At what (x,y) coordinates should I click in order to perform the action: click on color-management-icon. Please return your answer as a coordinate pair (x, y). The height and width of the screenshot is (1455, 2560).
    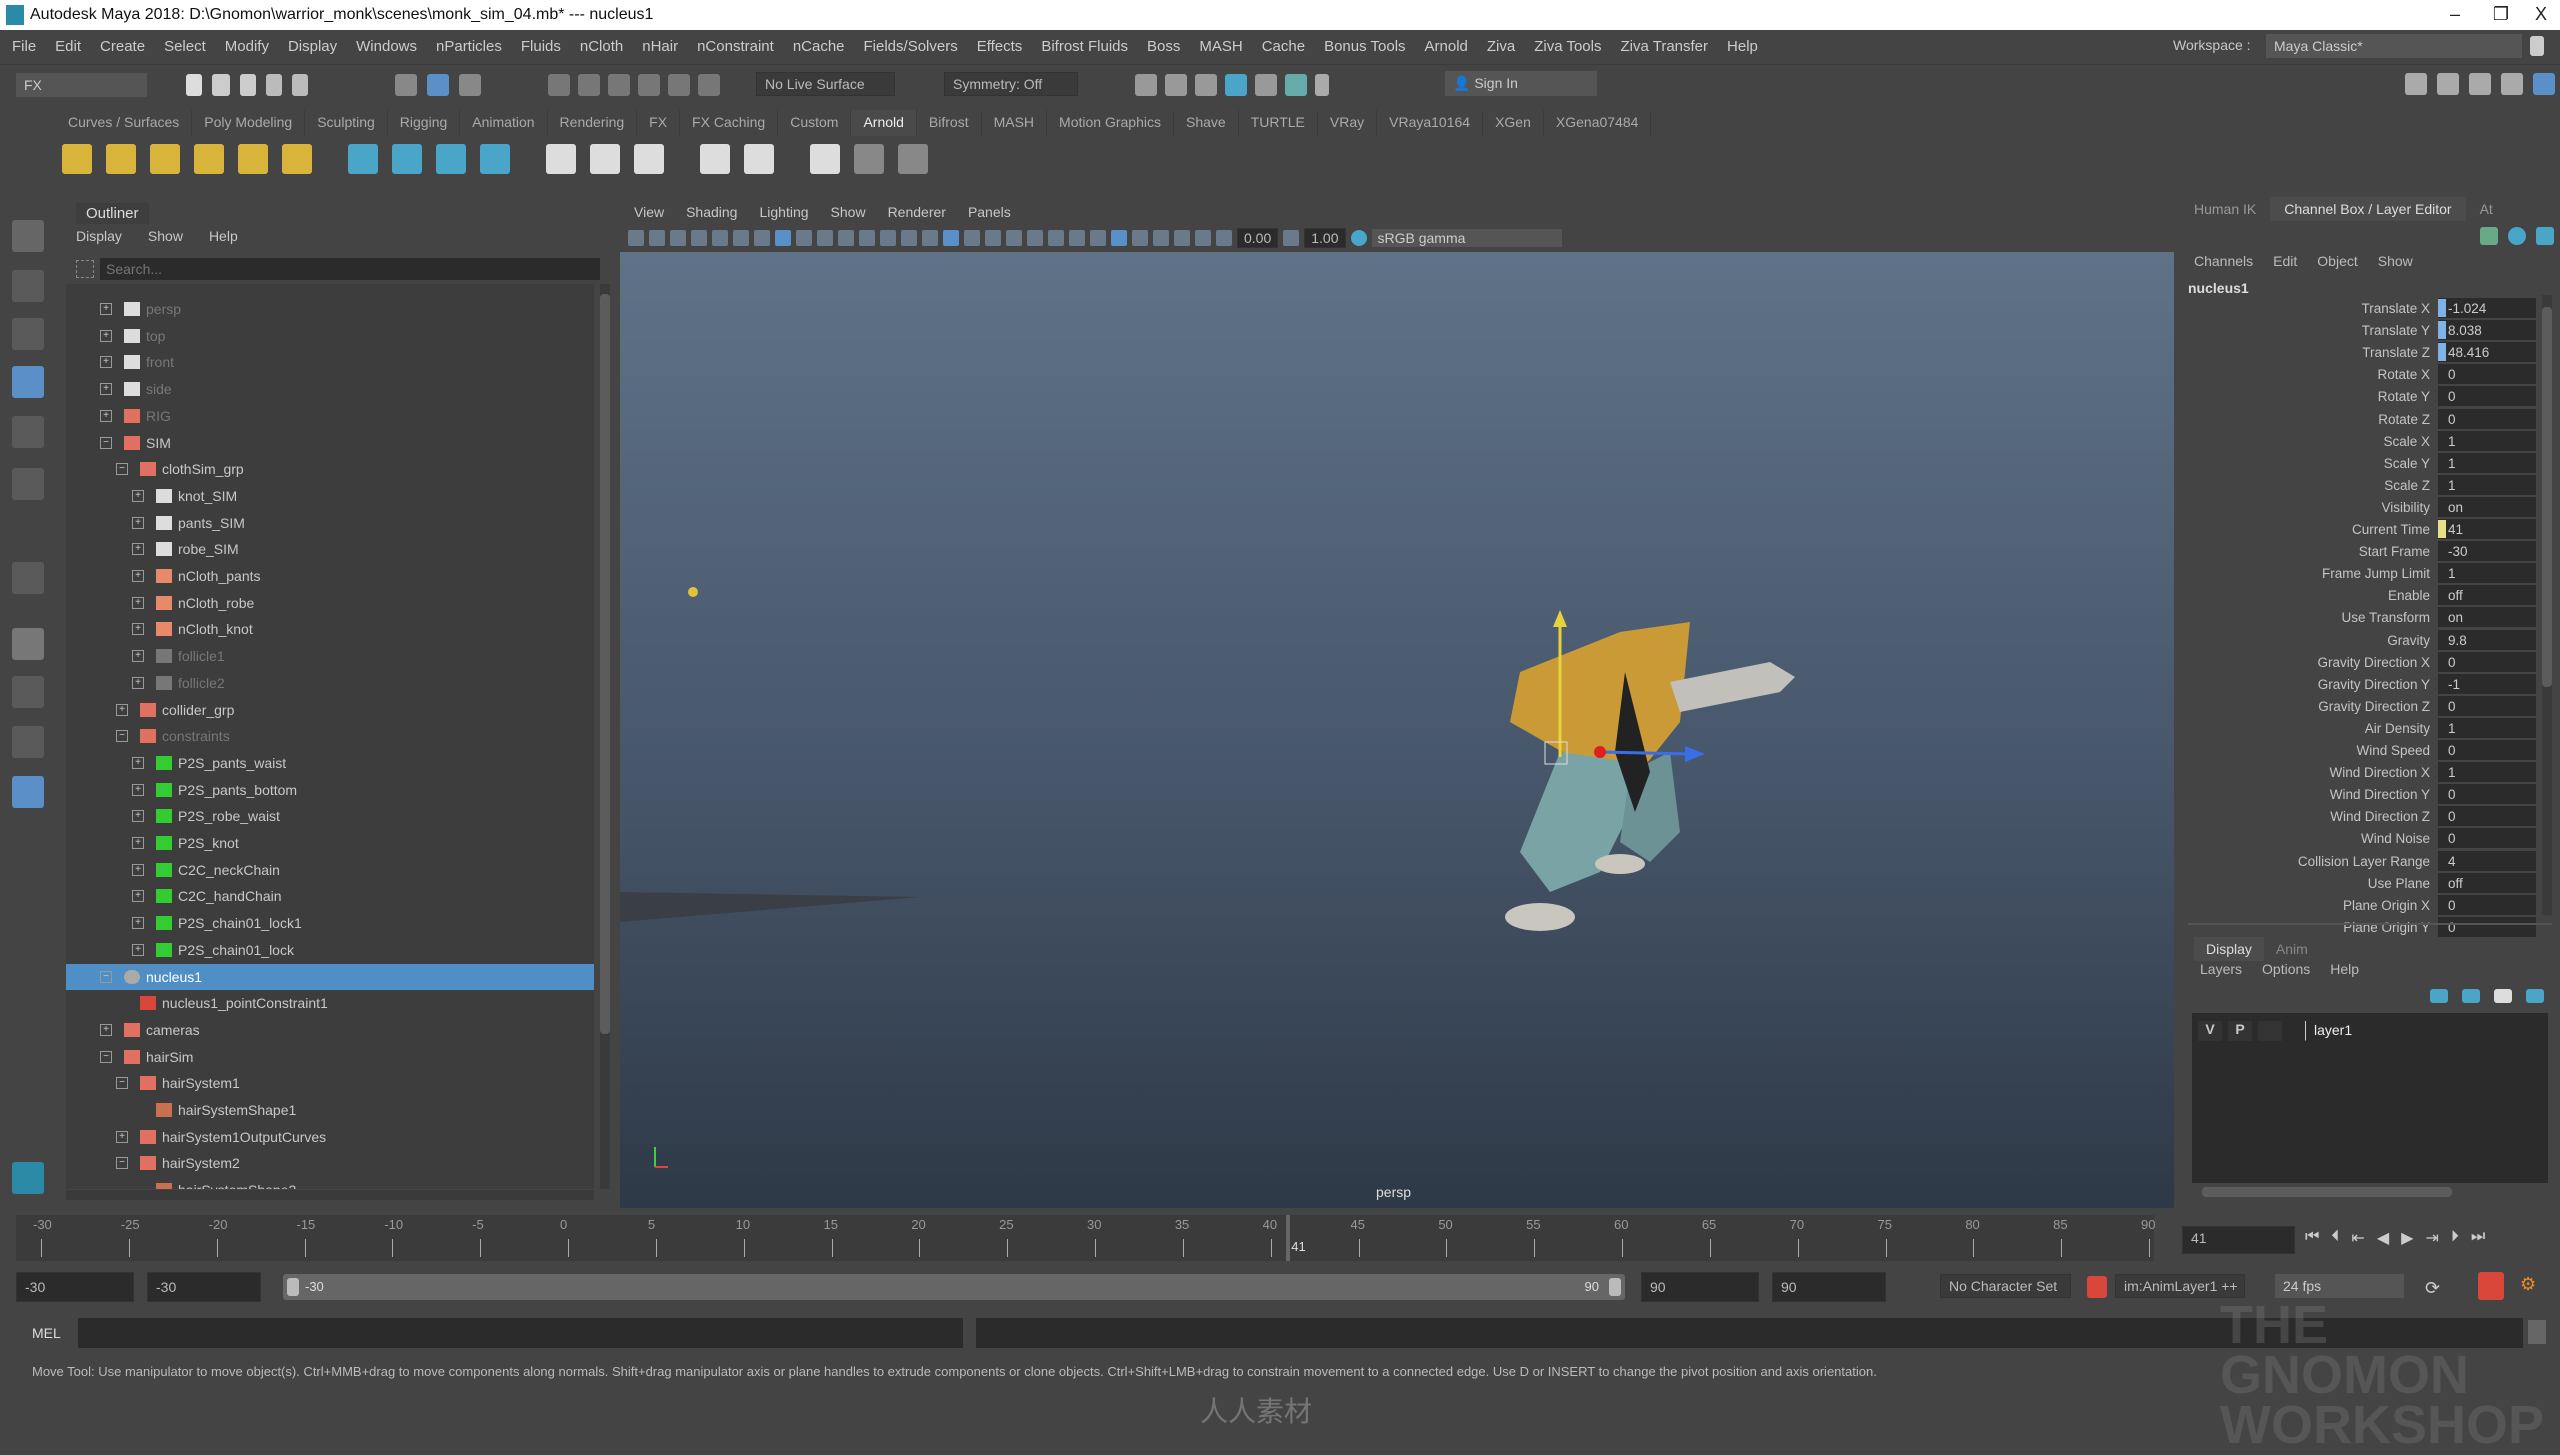
    Looking at the image, I should click on (1358, 238).